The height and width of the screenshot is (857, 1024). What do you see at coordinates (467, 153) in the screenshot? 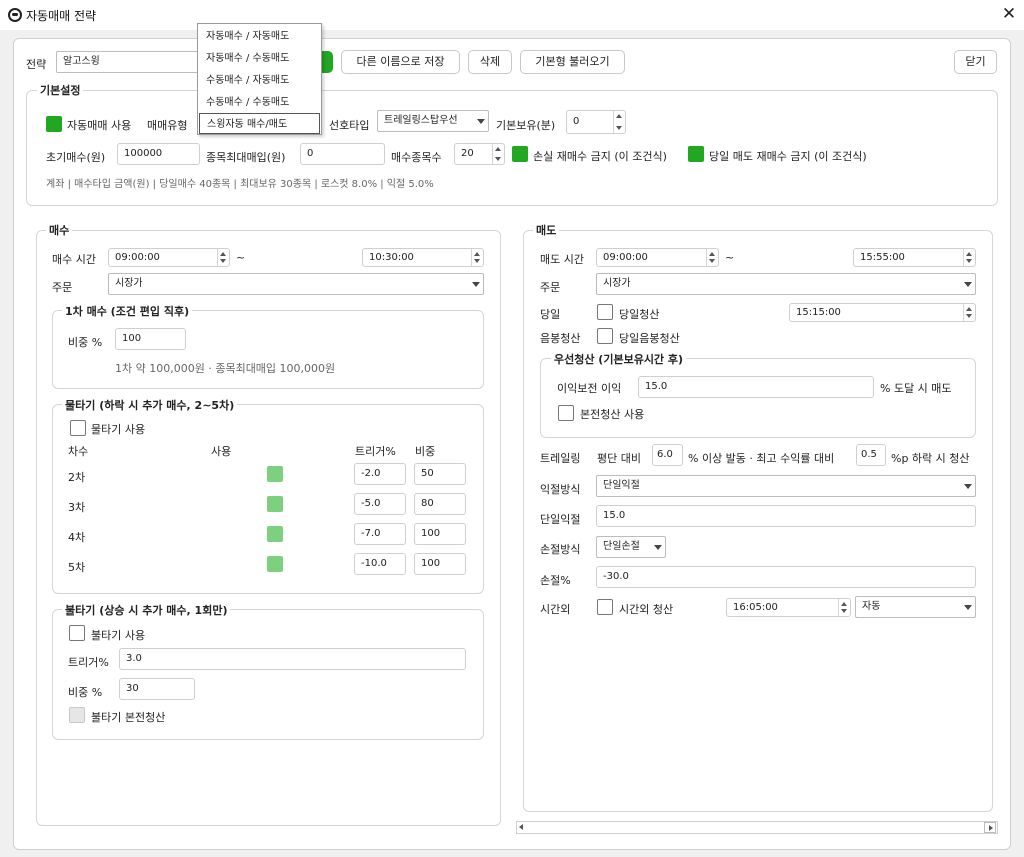
I see `buy-count-value: 20` at bounding box center [467, 153].